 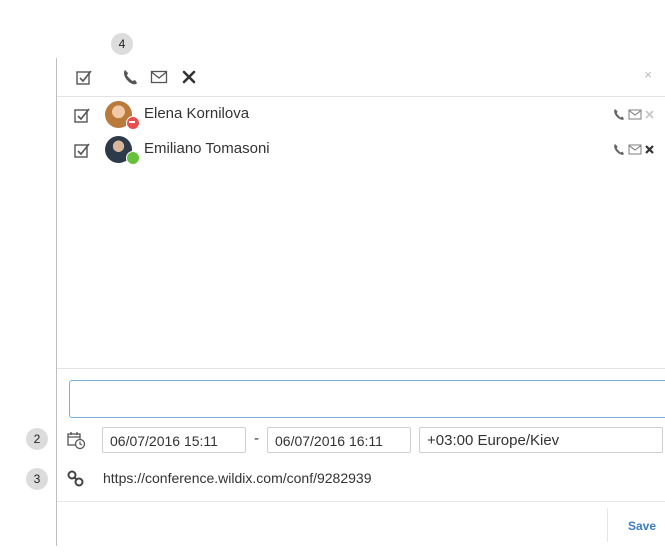 What do you see at coordinates (159, 77) in the screenshot?
I see `envelope-icon` at bounding box center [159, 77].